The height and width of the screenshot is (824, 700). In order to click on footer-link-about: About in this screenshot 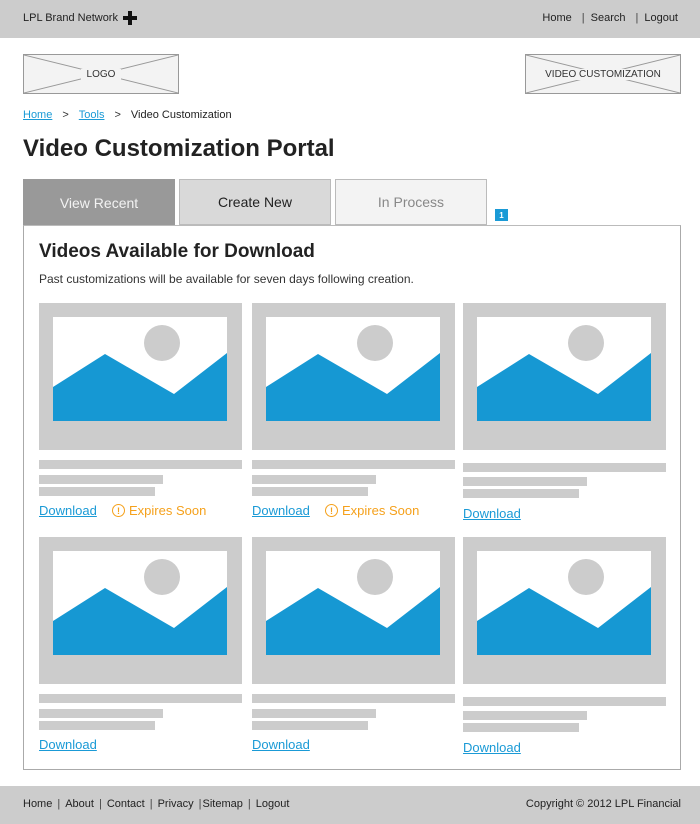, I will do `click(79, 804)`.